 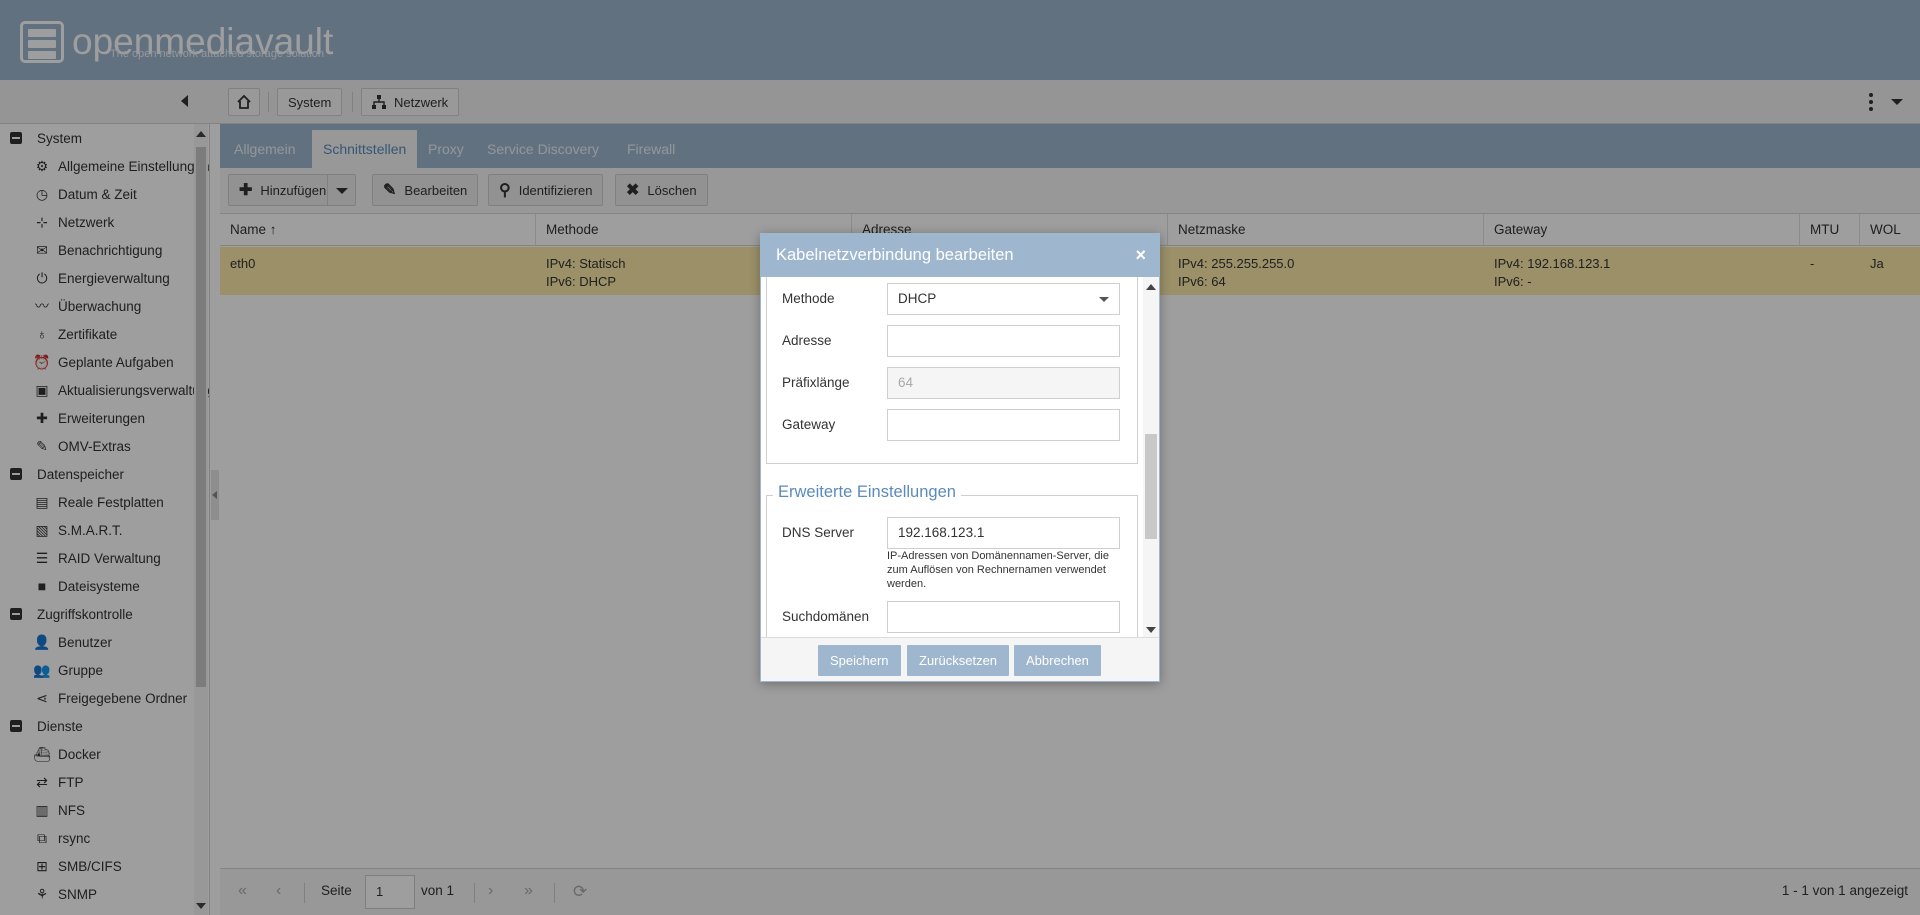 What do you see at coordinates (859, 660) in the screenshot?
I see `save-button: Speichern` at bounding box center [859, 660].